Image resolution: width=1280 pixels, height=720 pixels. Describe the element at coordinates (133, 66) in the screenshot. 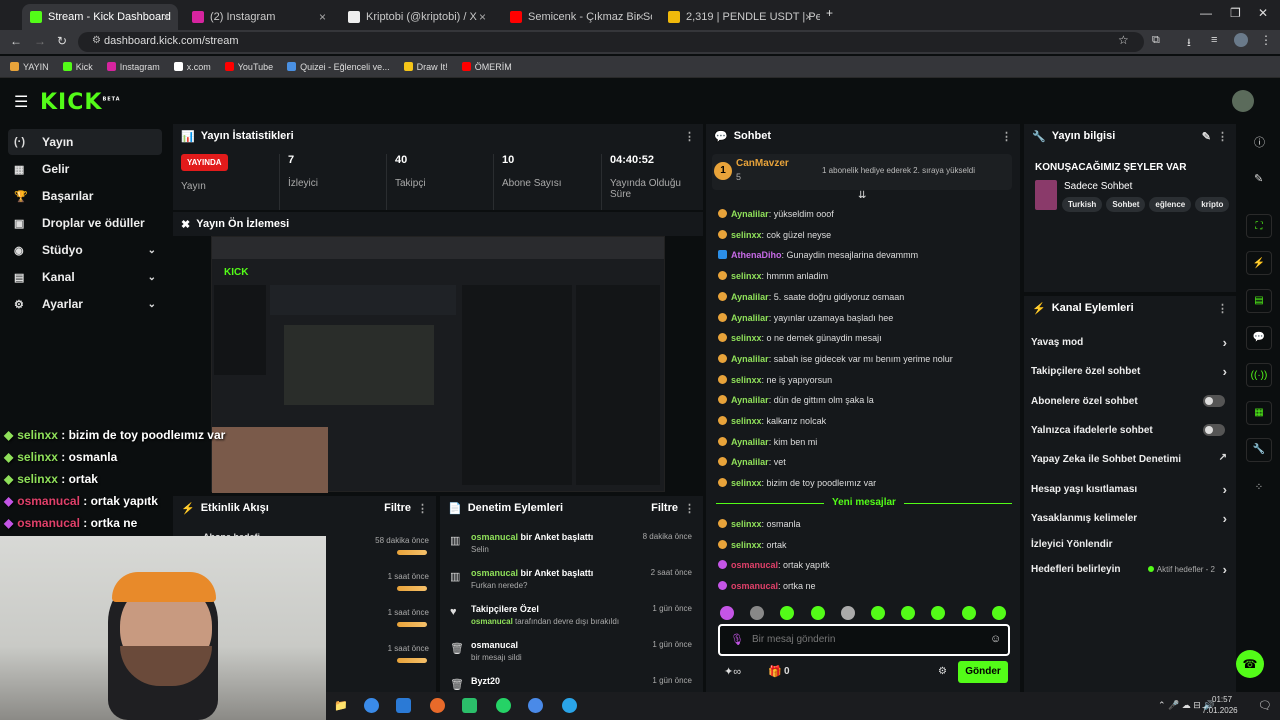

I see `bookmark-2: Instagram` at that location.